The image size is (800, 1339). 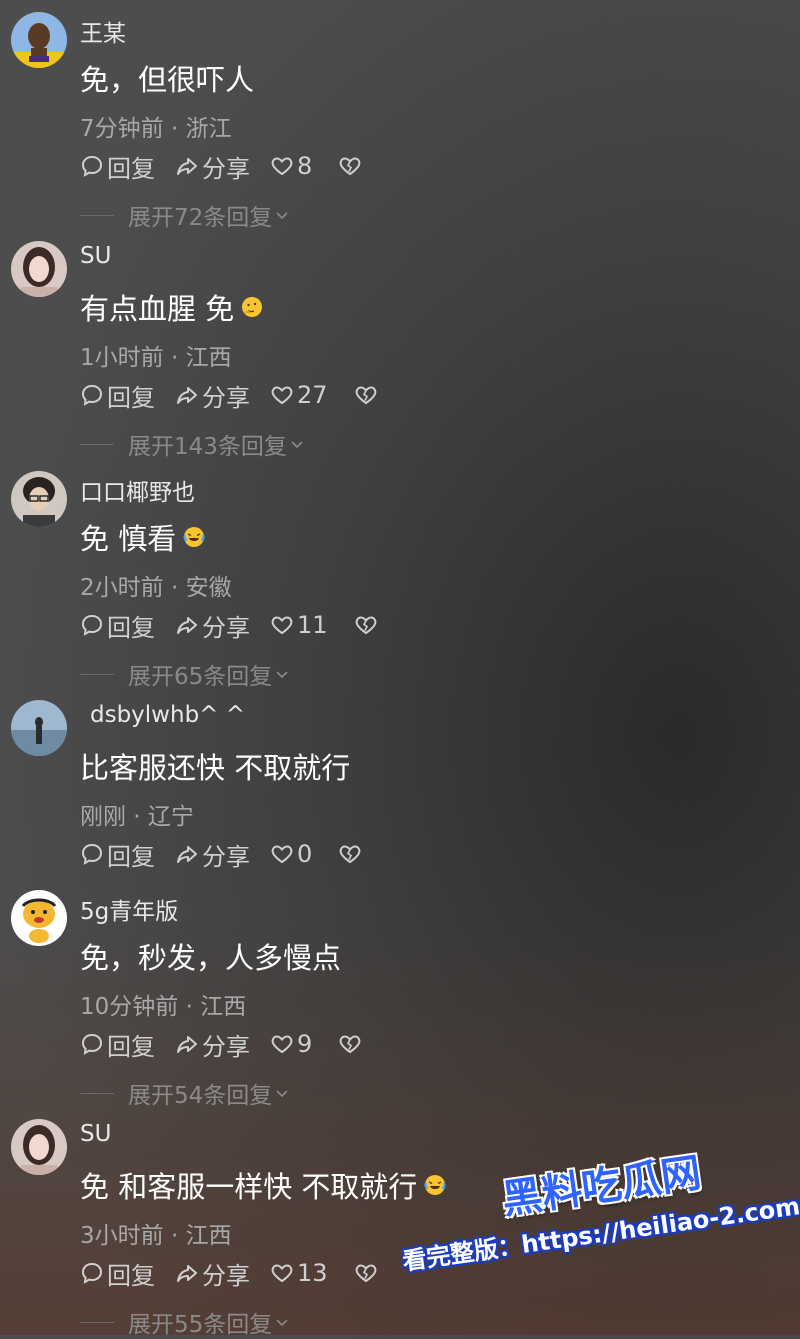 I want to click on like-button: 11, so click(x=299, y=625).